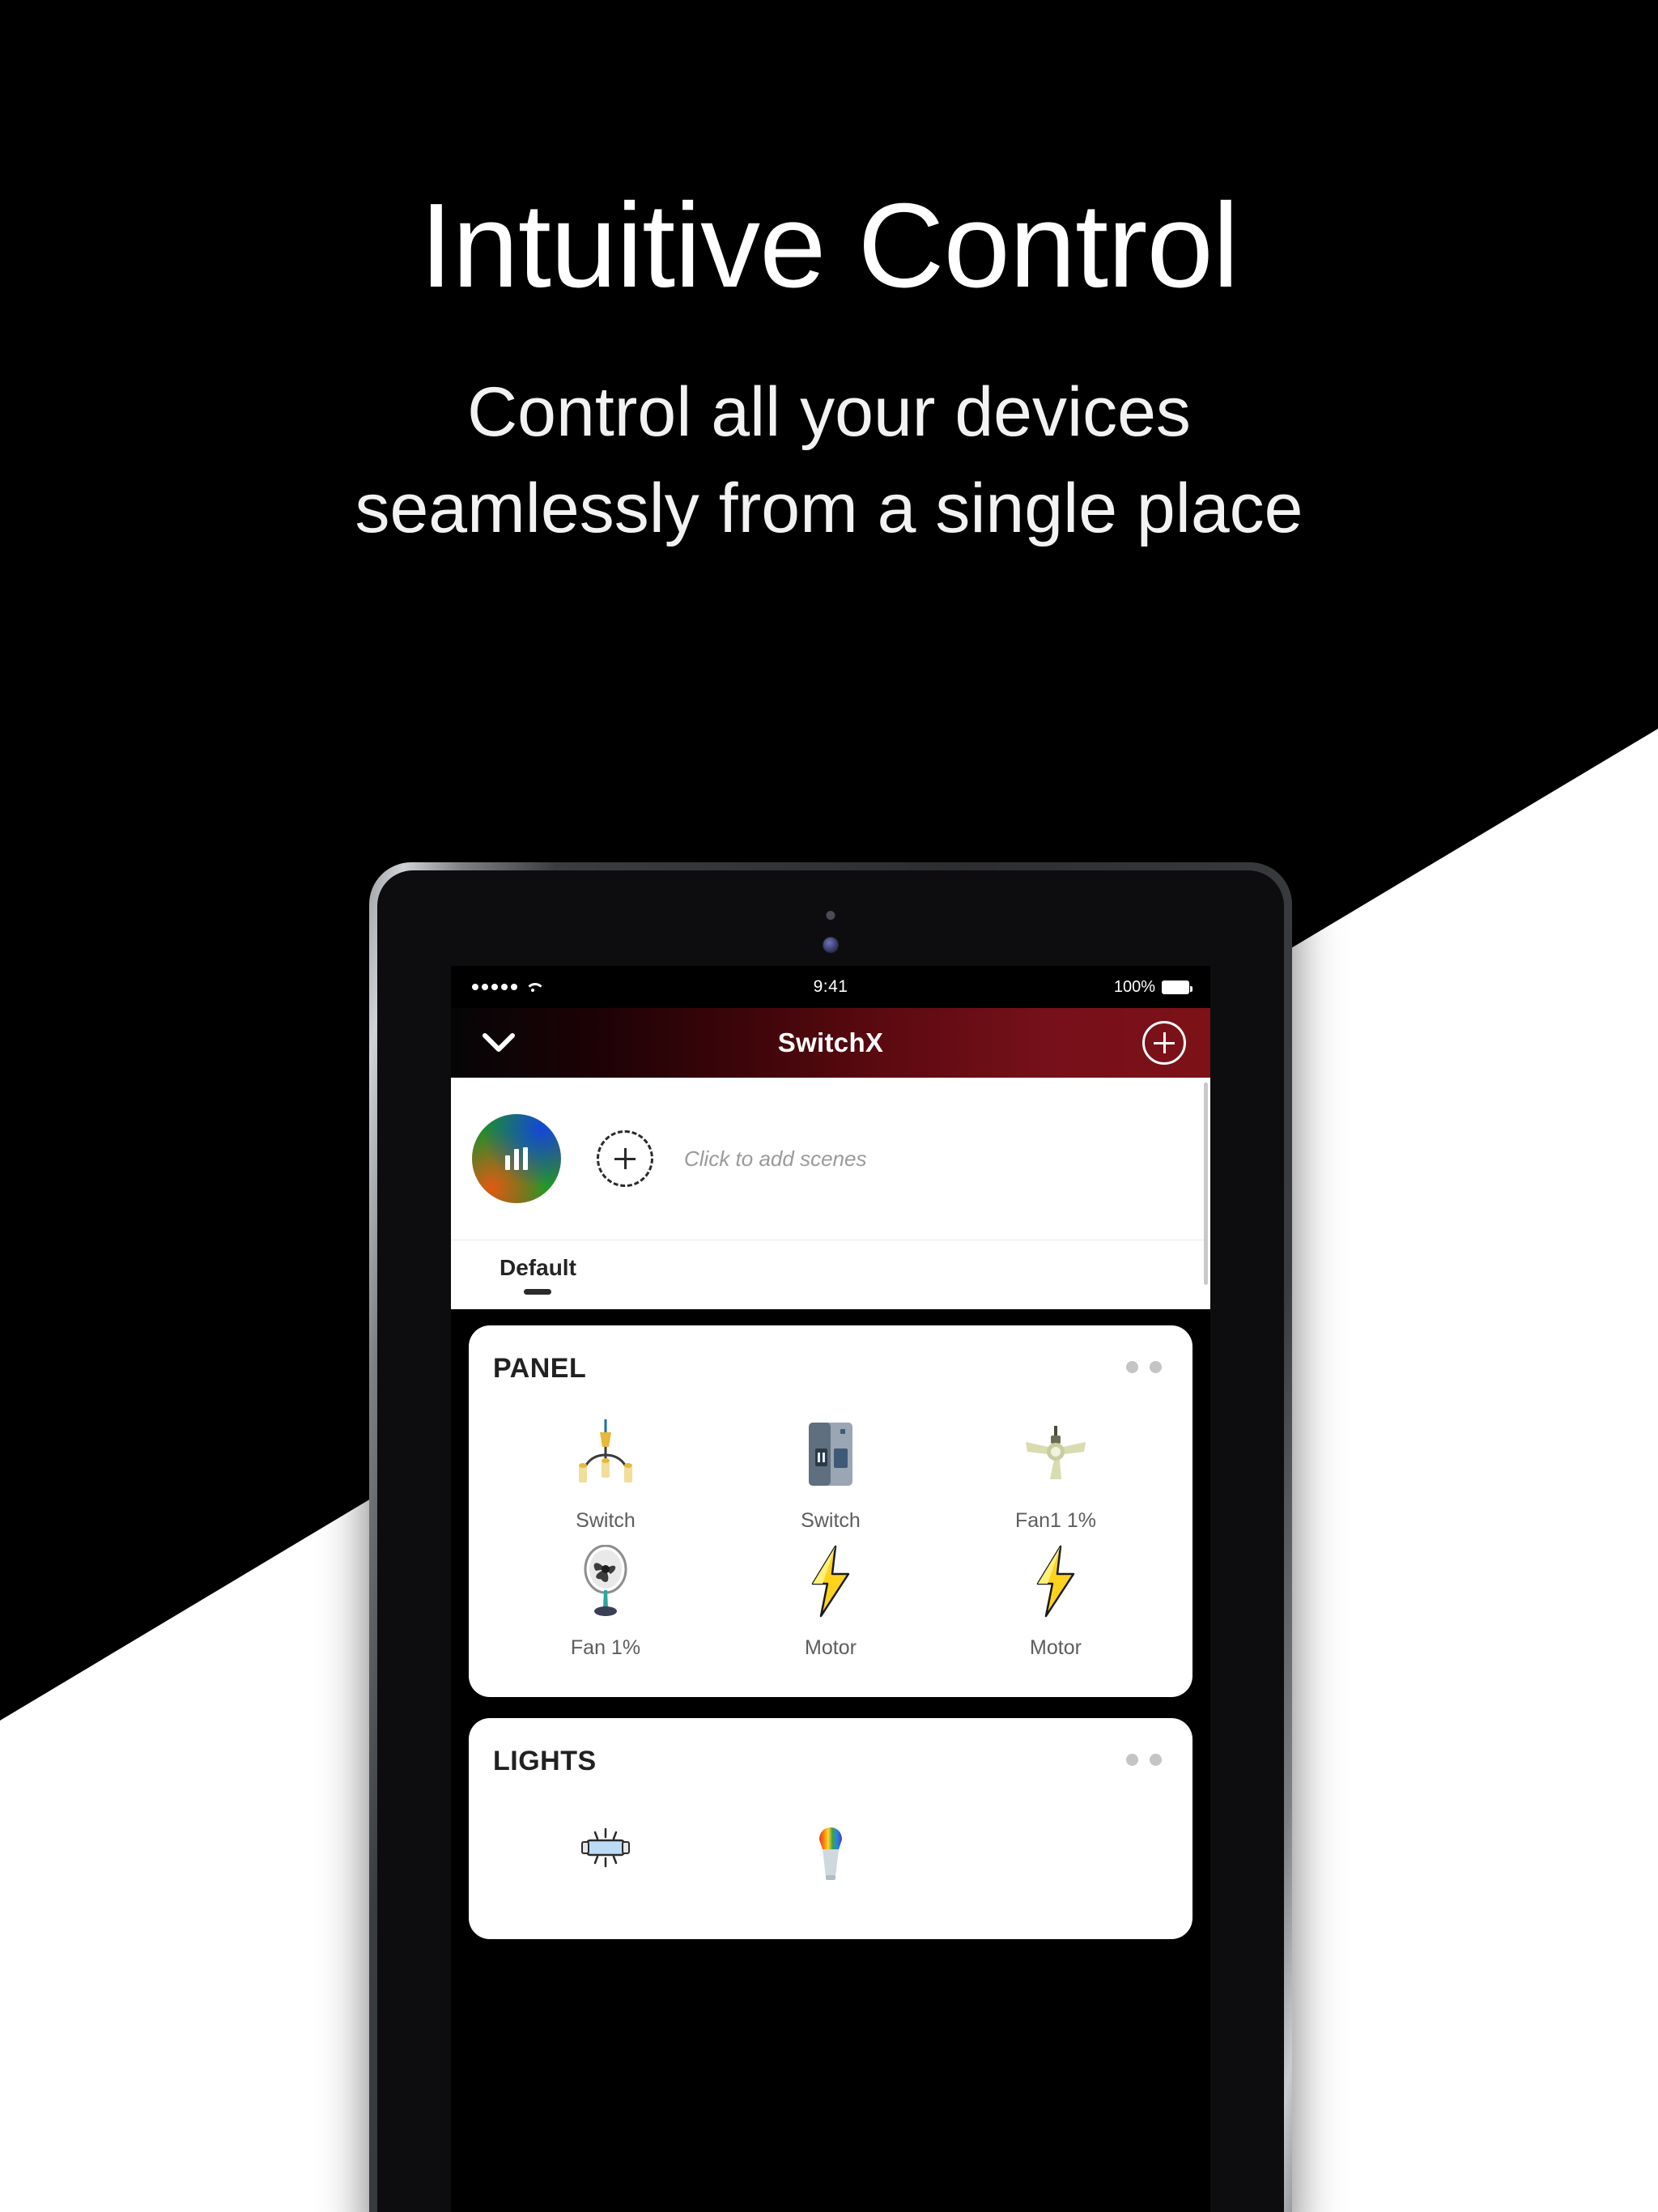 The image size is (1658, 2212). Describe the element at coordinates (605, 1648) in the screenshot. I see `device-label: Fan 1%` at that location.